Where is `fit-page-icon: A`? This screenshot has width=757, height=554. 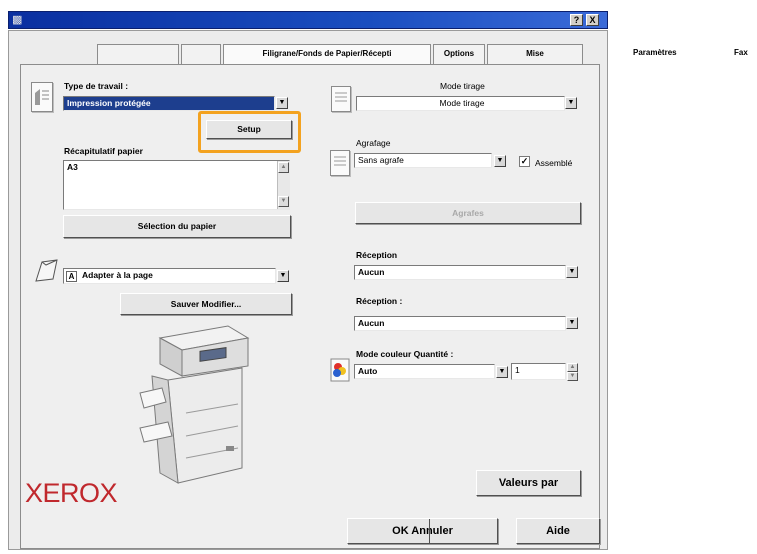
fit-page-icon: A is located at coordinates (71, 276).